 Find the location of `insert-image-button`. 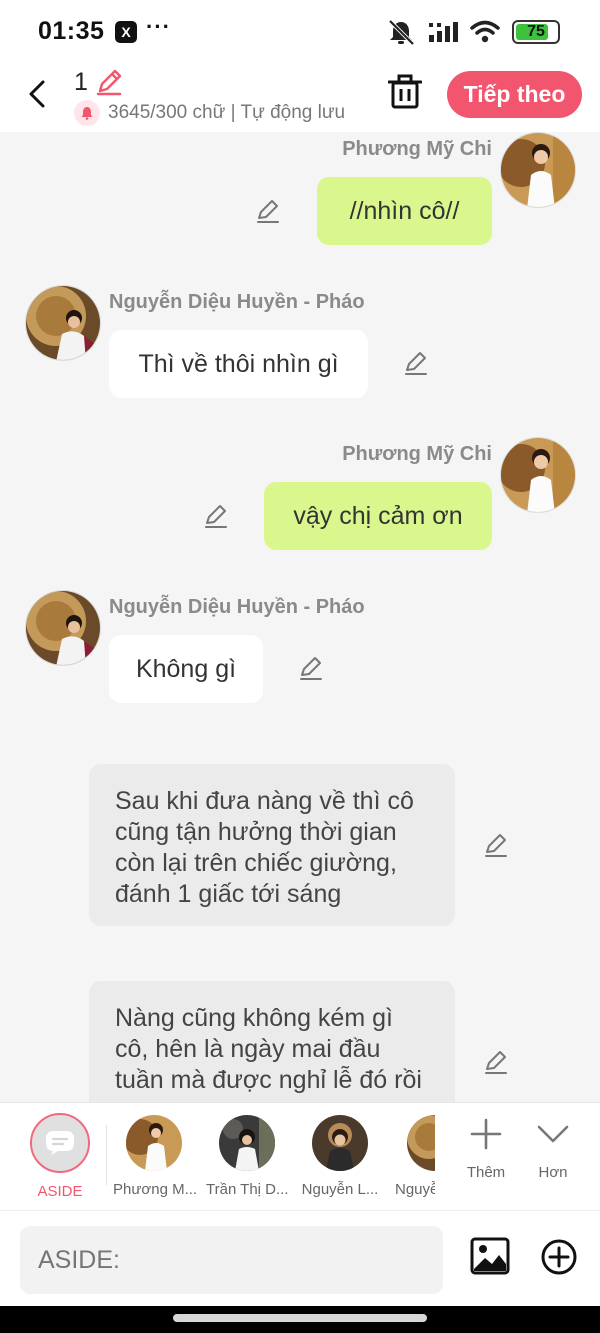

insert-image-button is located at coordinates (490, 1258).